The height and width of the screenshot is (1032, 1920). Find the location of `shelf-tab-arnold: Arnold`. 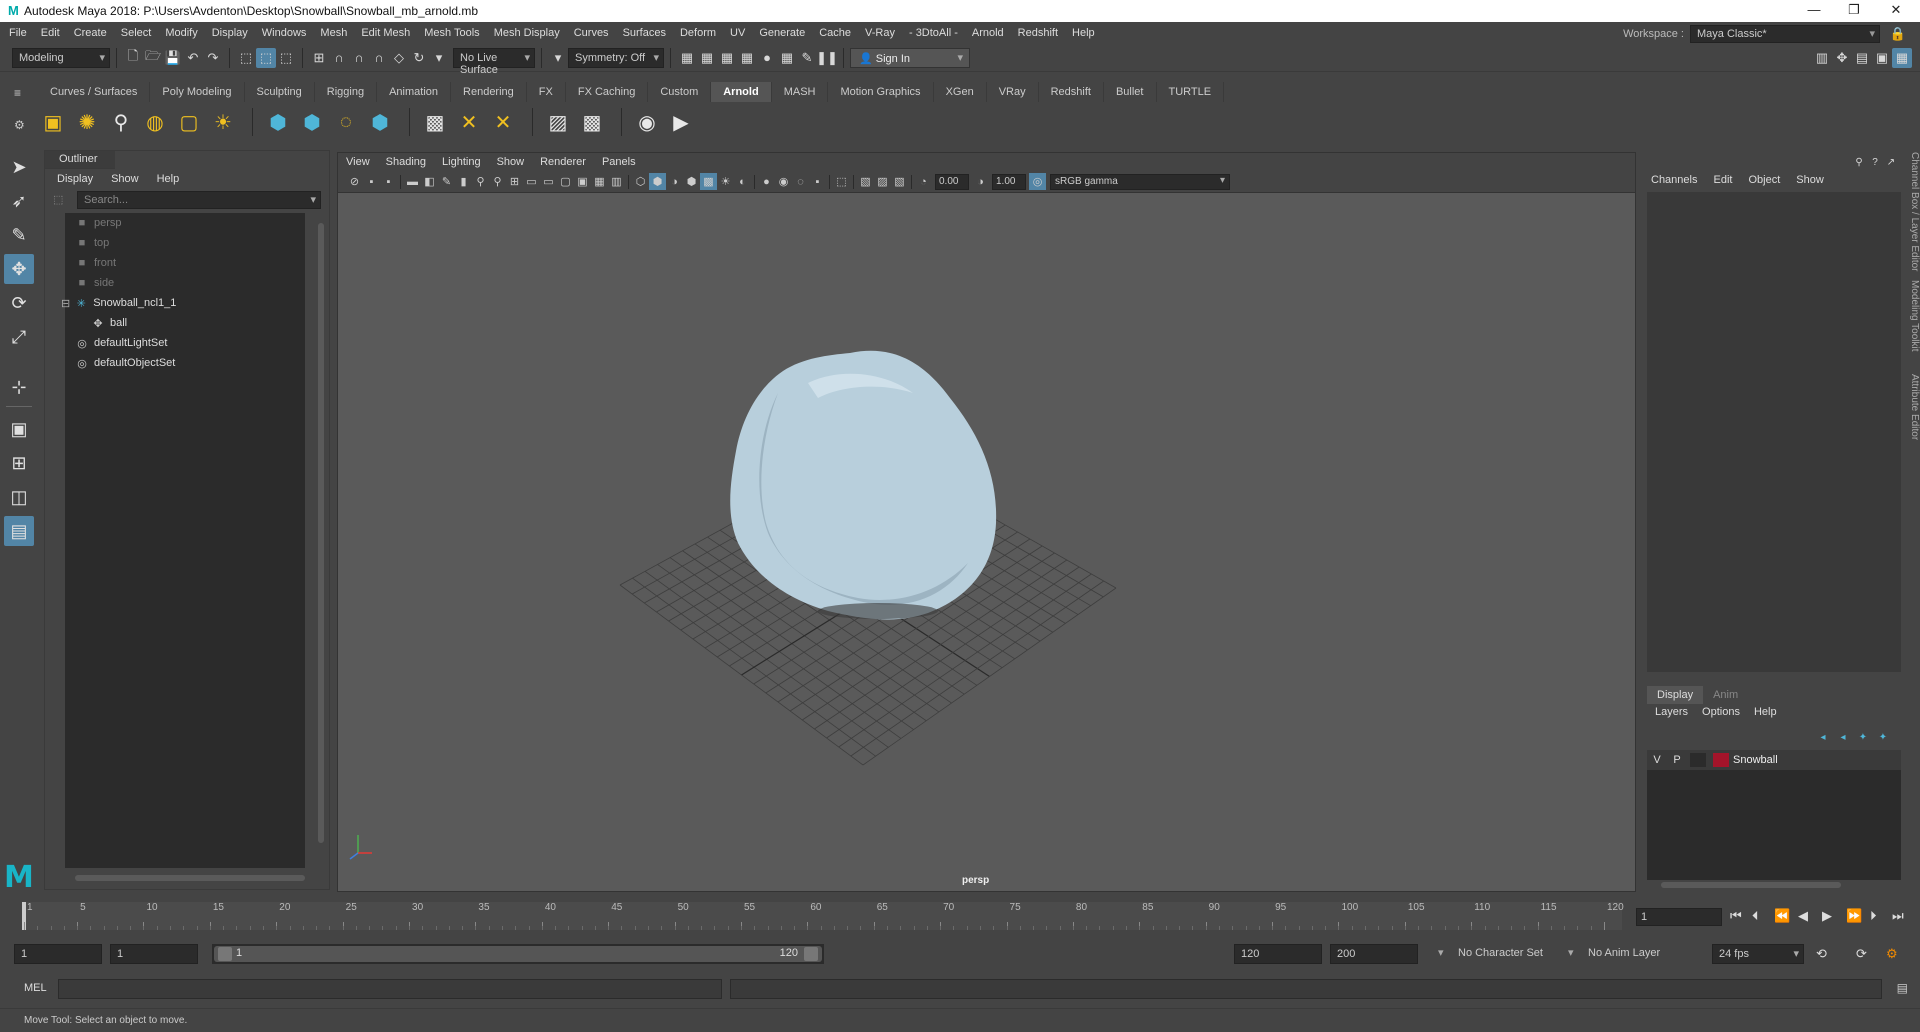

shelf-tab-arnold: Arnold is located at coordinates (741, 92).